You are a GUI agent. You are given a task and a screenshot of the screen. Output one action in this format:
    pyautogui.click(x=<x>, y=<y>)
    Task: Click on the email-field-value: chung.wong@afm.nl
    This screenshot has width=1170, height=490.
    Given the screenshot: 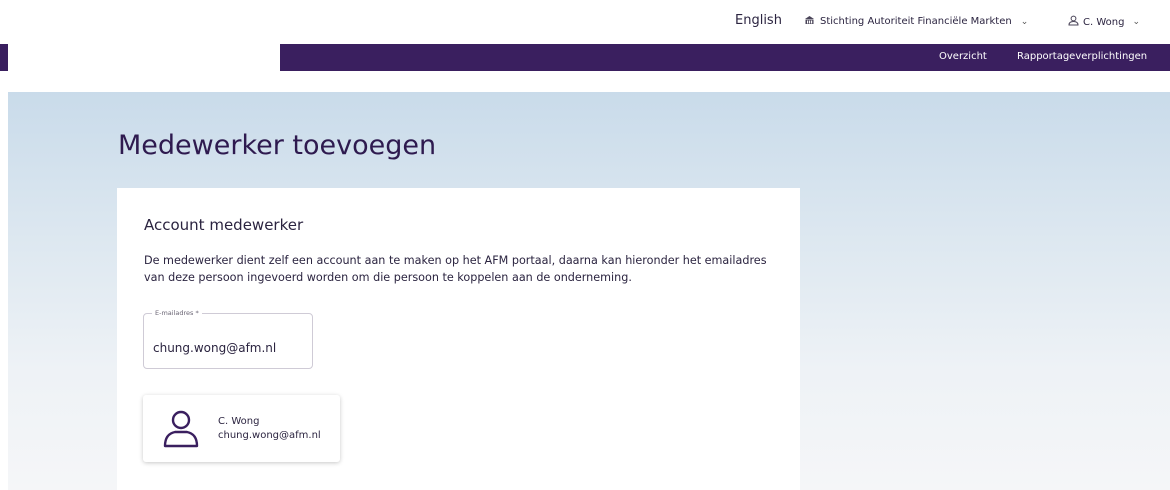 What is the action you would take?
    pyautogui.click(x=214, y=348)
    